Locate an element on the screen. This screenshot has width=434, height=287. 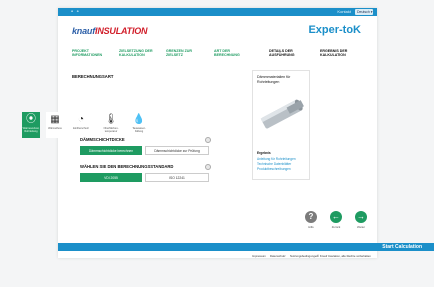
gauge-icon: ◔ is located at coordinates (81, 119).